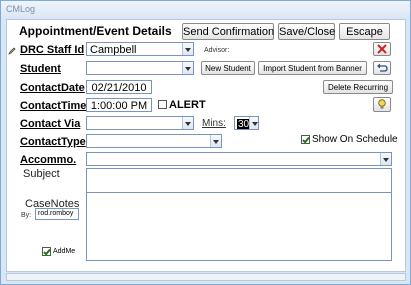 The height and width of the screenshot is (285, 411). I want to click on status-strip, so click(206, 277).